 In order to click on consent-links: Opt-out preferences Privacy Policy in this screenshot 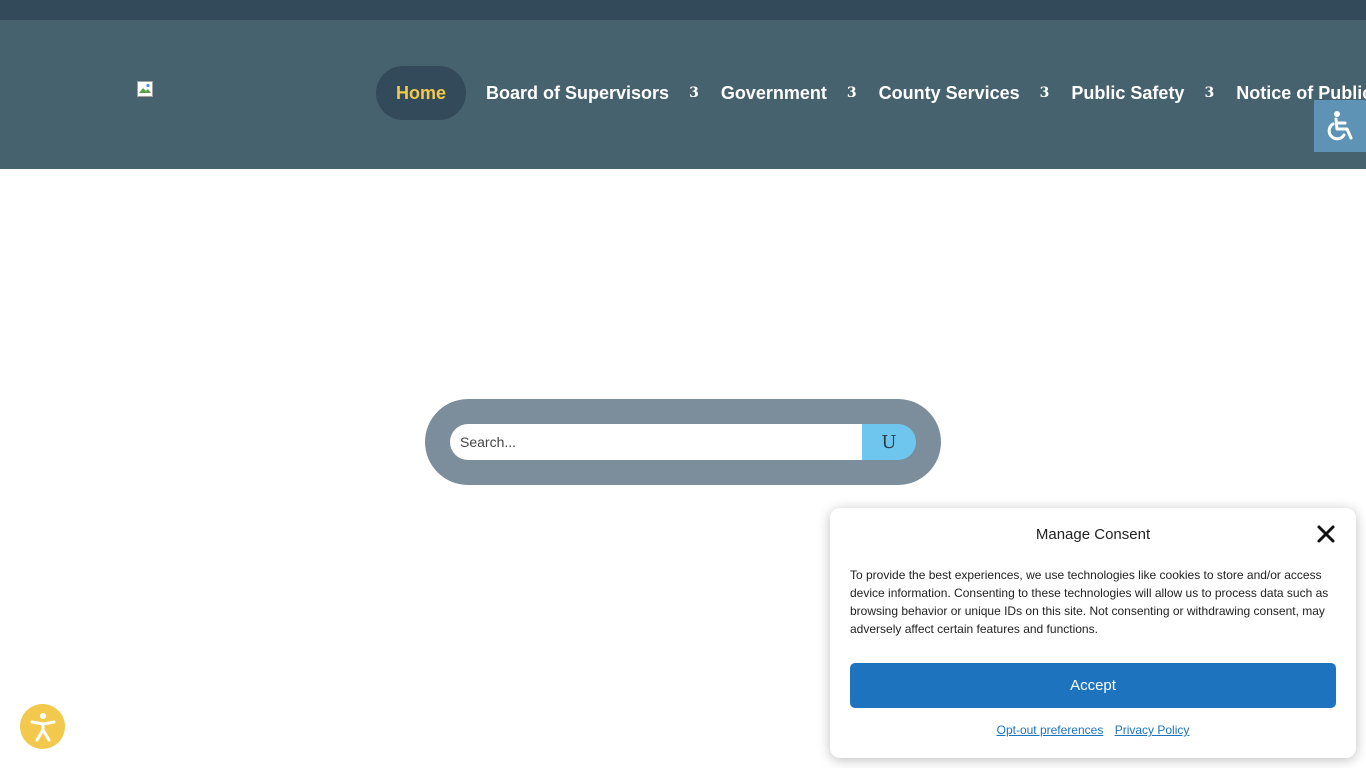, I will do `click(1093, 730)`.